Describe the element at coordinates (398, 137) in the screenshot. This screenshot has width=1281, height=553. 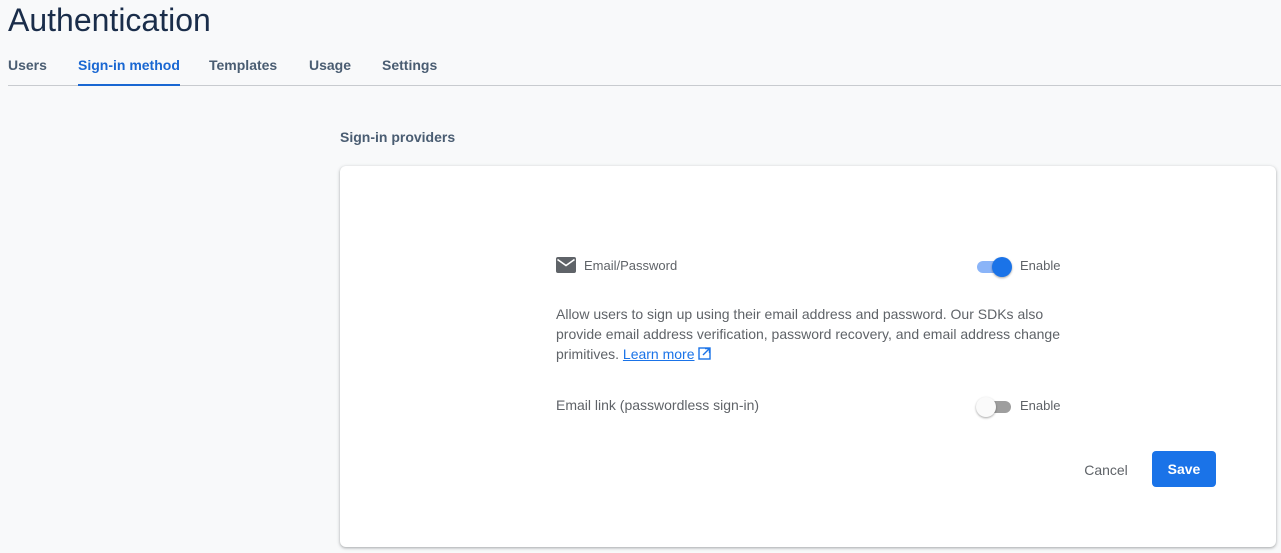
I see `section-title: Sign-in providers` at that location.